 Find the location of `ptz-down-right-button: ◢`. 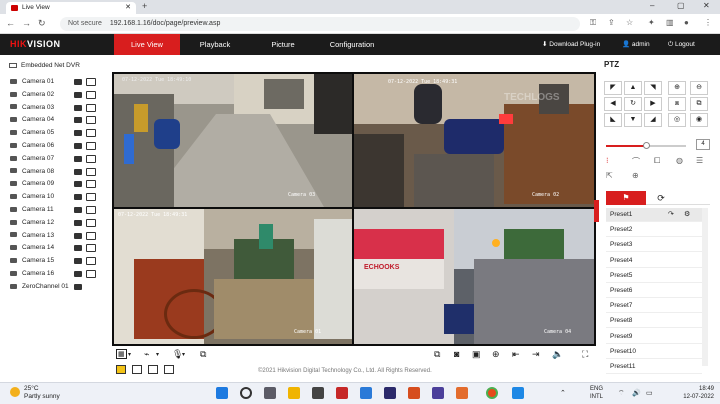

ptz-down-right-button: ◢ is located at coordinates (653, 120).